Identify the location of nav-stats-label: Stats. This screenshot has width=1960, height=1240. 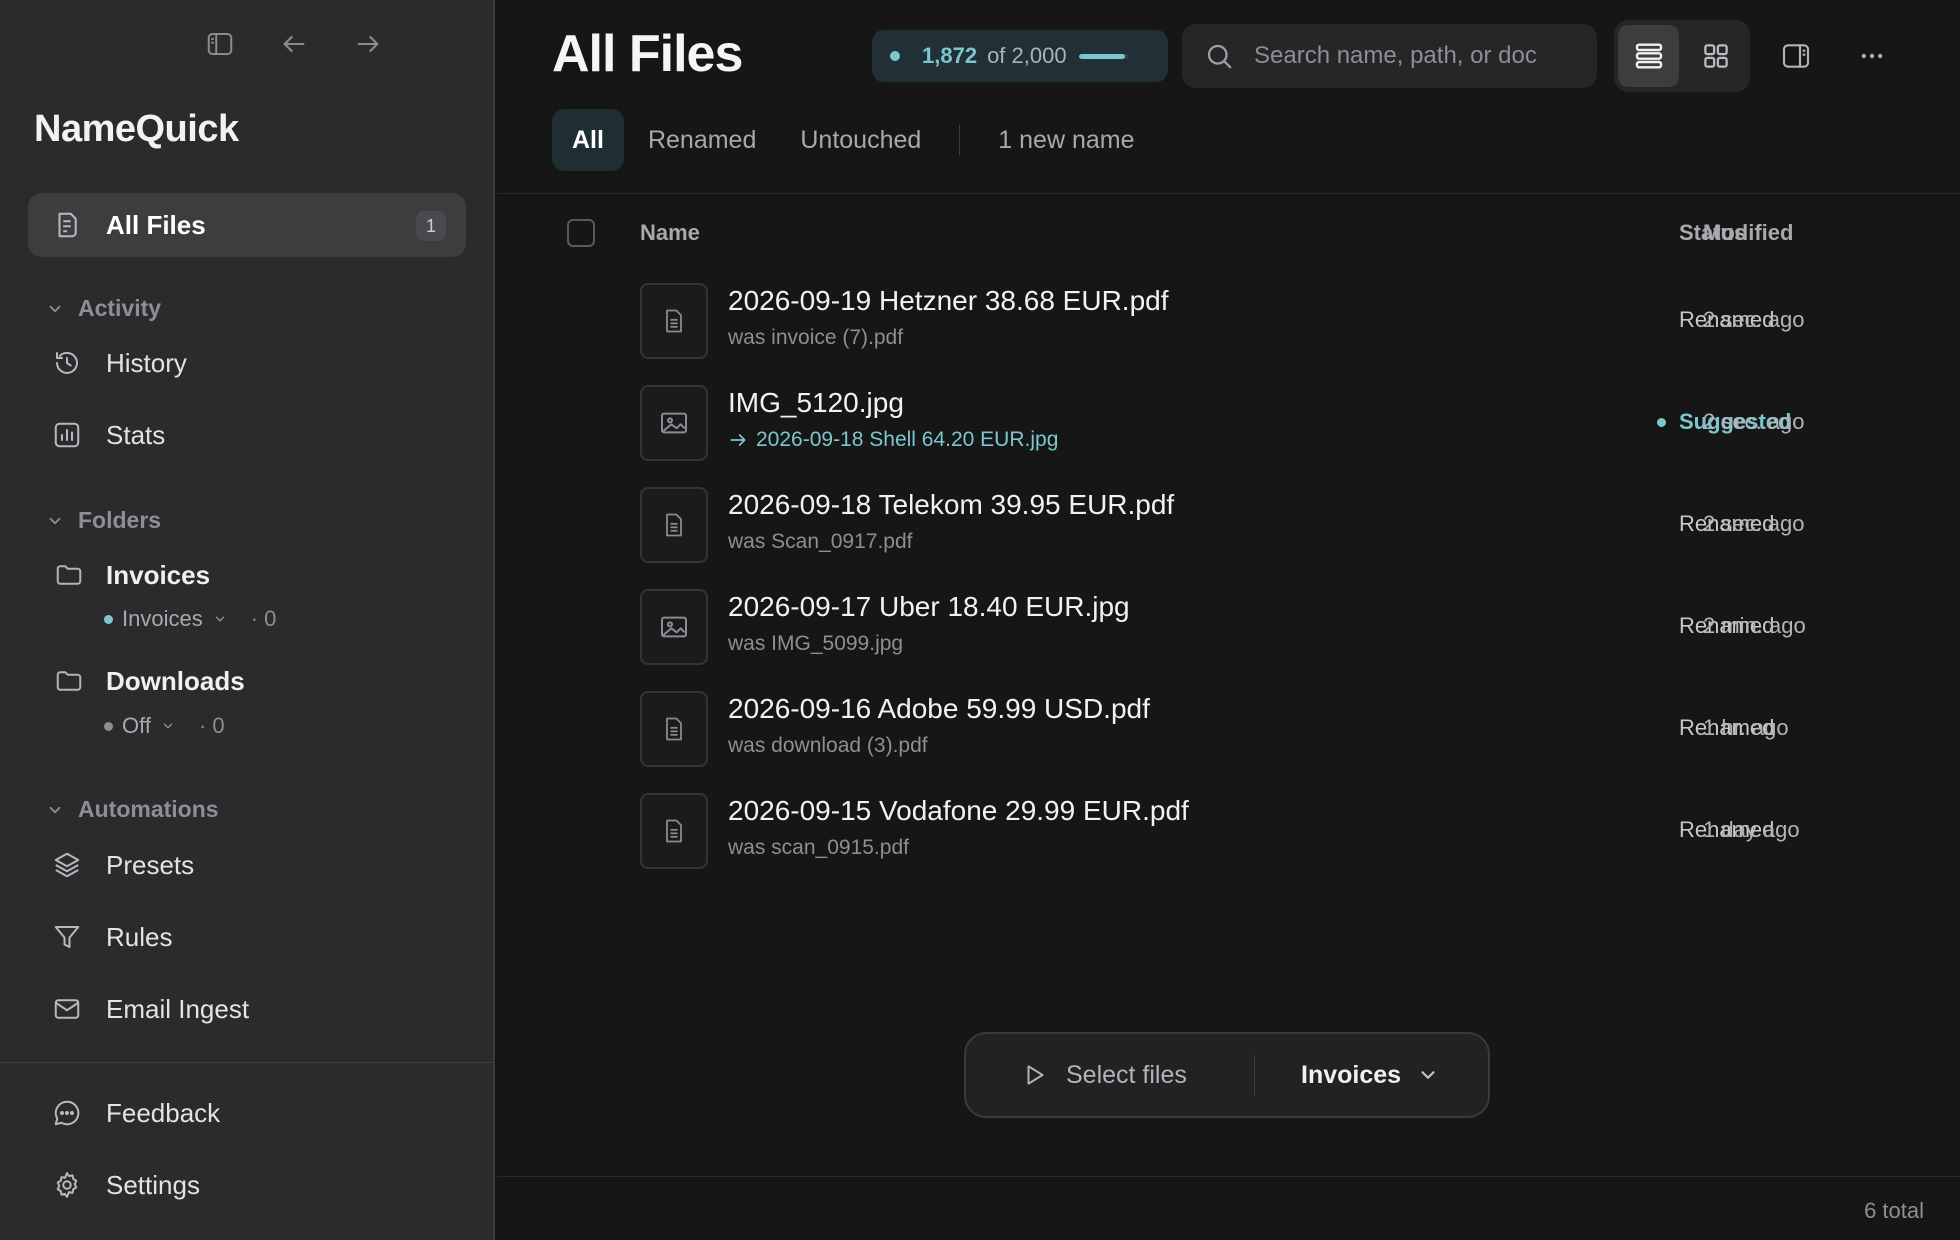
(136, 434).